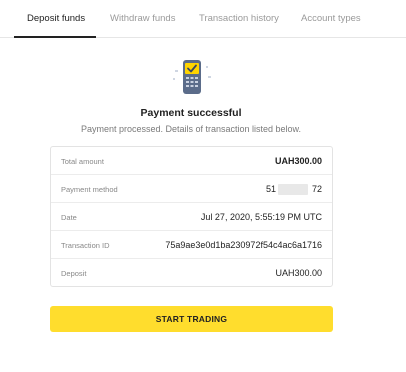 This screenshot has width=406, height=372. What do you see at coordinates (316, 189) in the screenshot?
I see `card-number-suffix: 72` at bounding box center [316, 189].